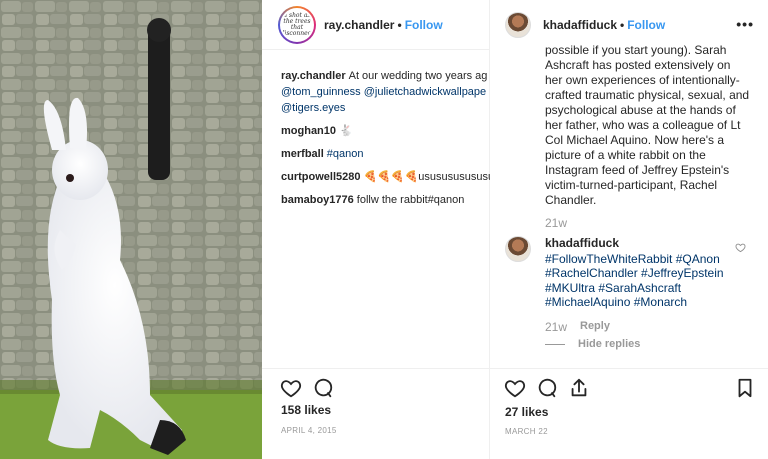 The image size is (768, 459). I want to click on caption-tags-line: @tigers.eyes, so click(385, 108).